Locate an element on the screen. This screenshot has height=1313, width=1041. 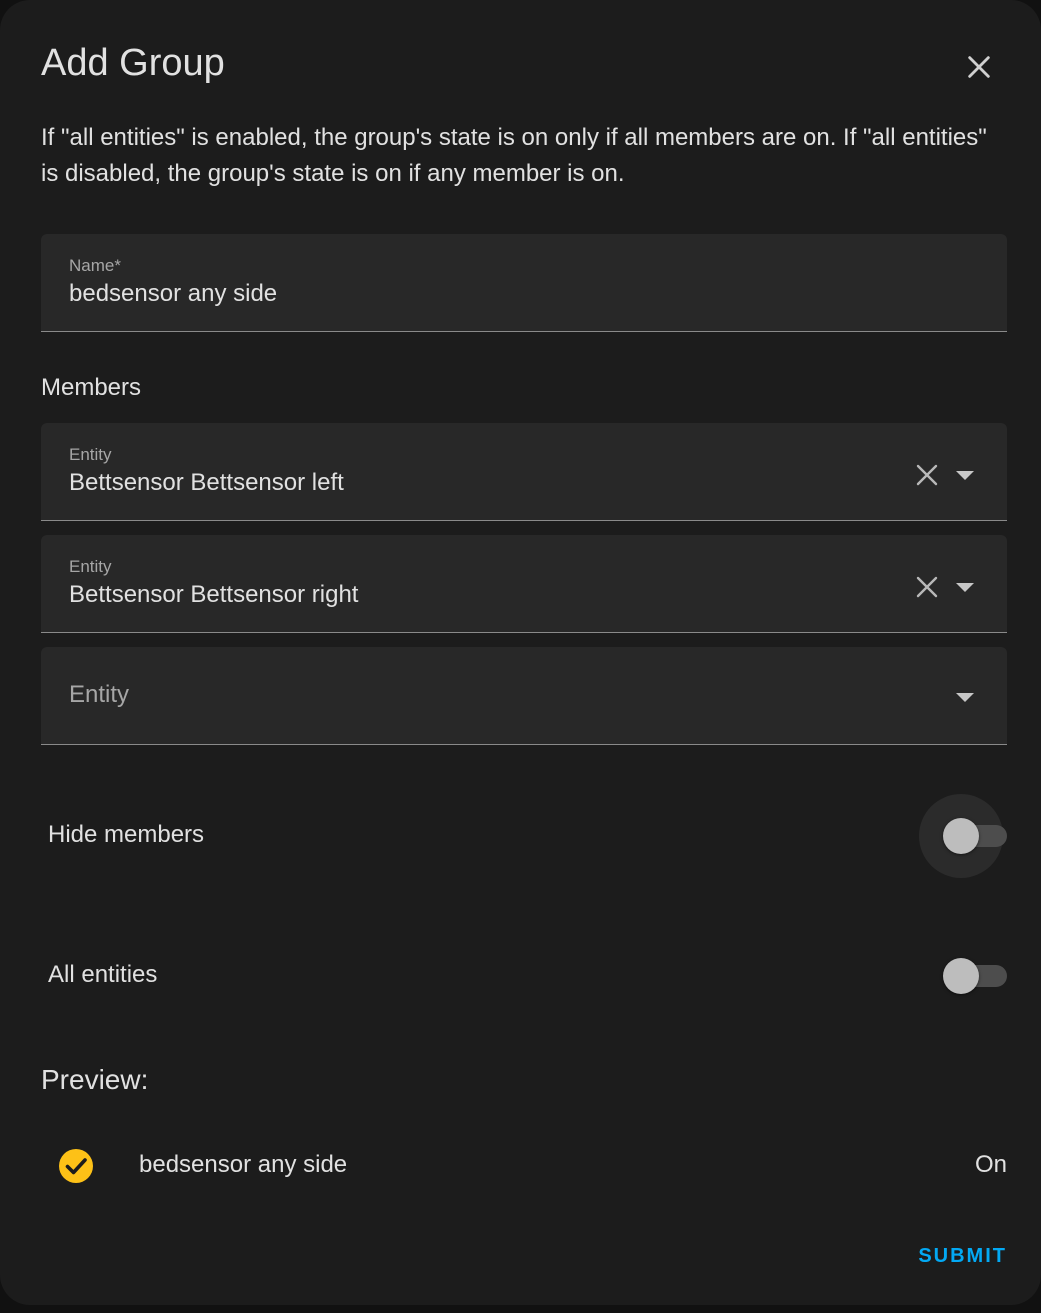
hide-members-label: Hide members is located at coordinates (126, 834).